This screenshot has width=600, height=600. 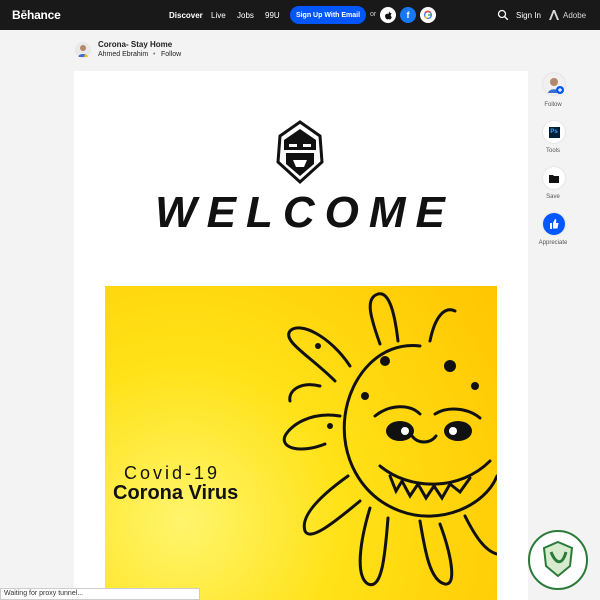 I want to click on sidebar-appreciate-button, so click(x=554, y=224).